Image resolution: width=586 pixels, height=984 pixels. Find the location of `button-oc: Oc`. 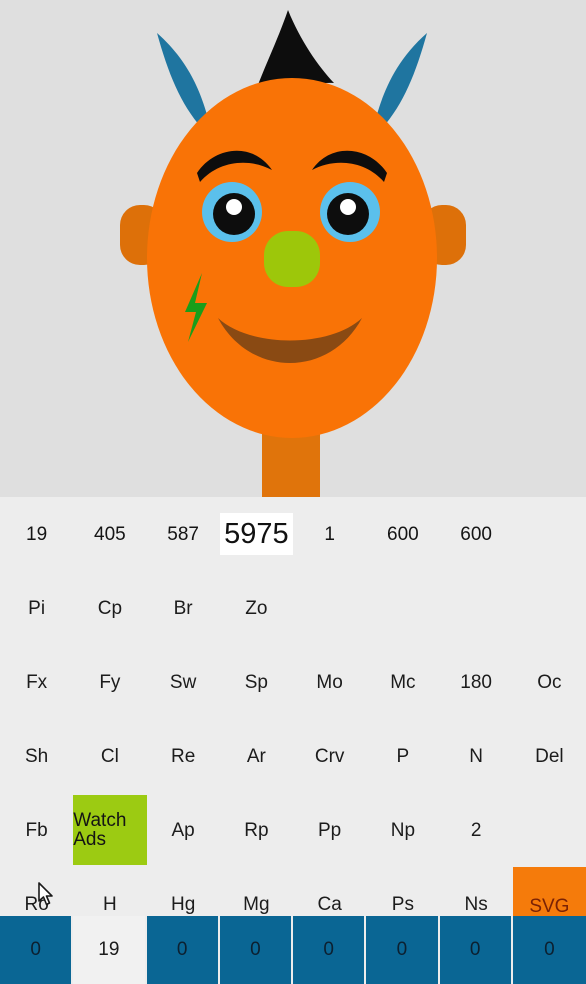

button-oc: Oc is located at coordinates (549, 682).